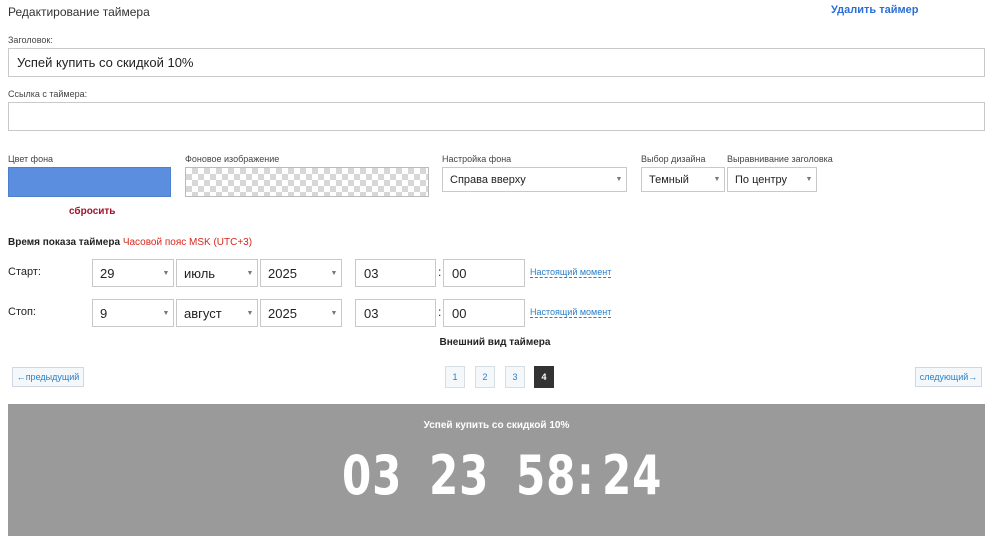  I want to click on start-label: Старт:, so click(24, 272).